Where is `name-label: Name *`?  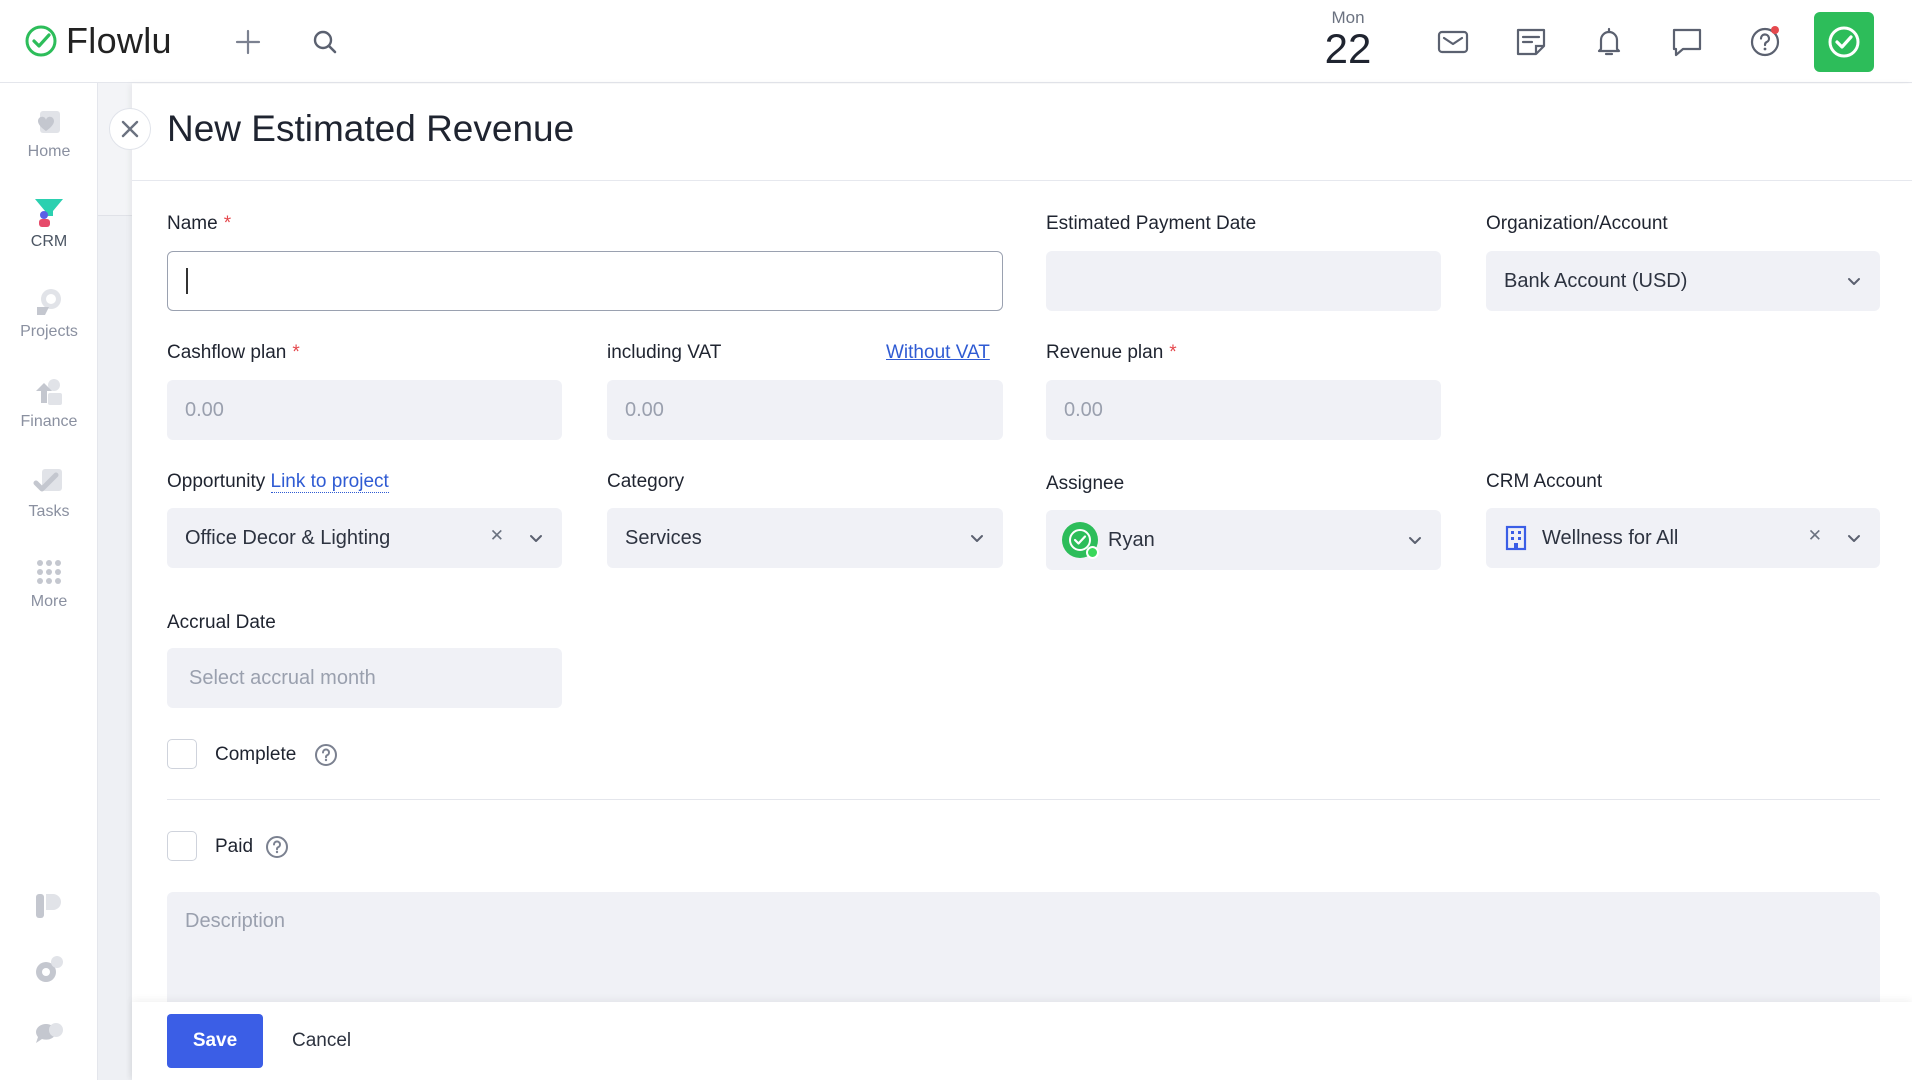
name-label: Name * is located at coordinates (199, 224).